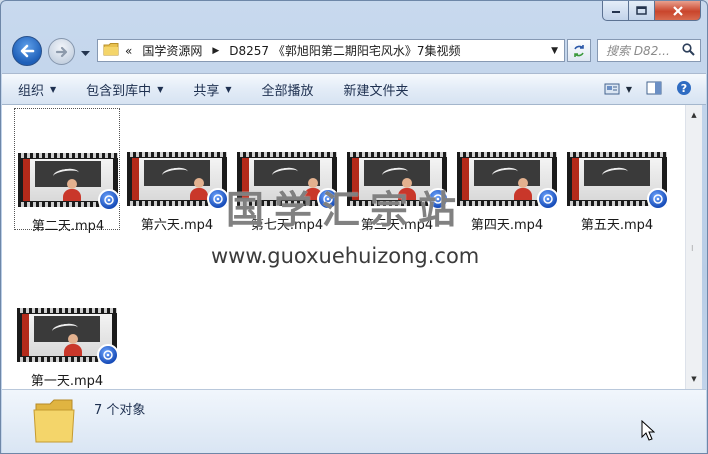 This screenshot has height=454, width=708. I want to click on help-icon: ?, so click(684, 87).